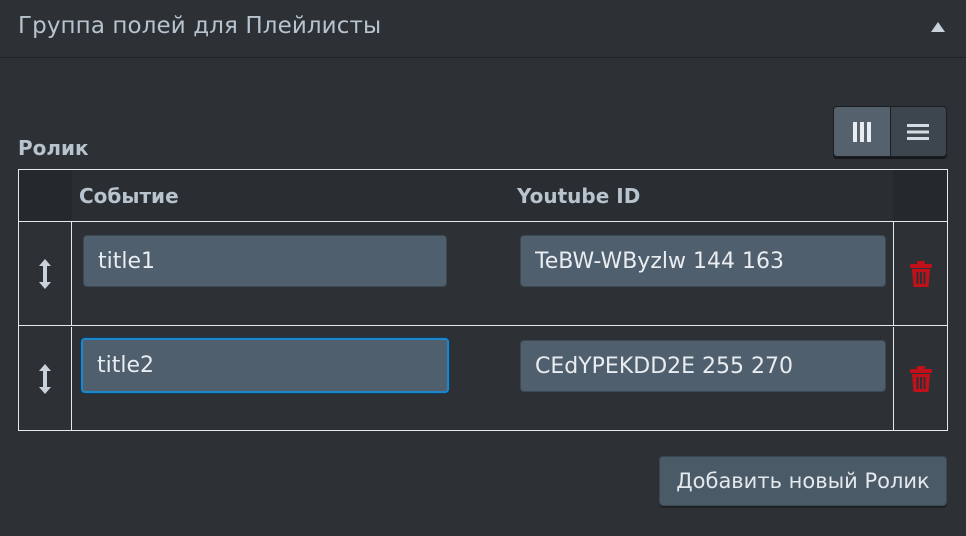 The image size is (966, 536). What do you see at coordinates (483, 29) in the screenshot?
I see `panel-header: Группа полей для Плейлисты` at bounding box center [483, 29].